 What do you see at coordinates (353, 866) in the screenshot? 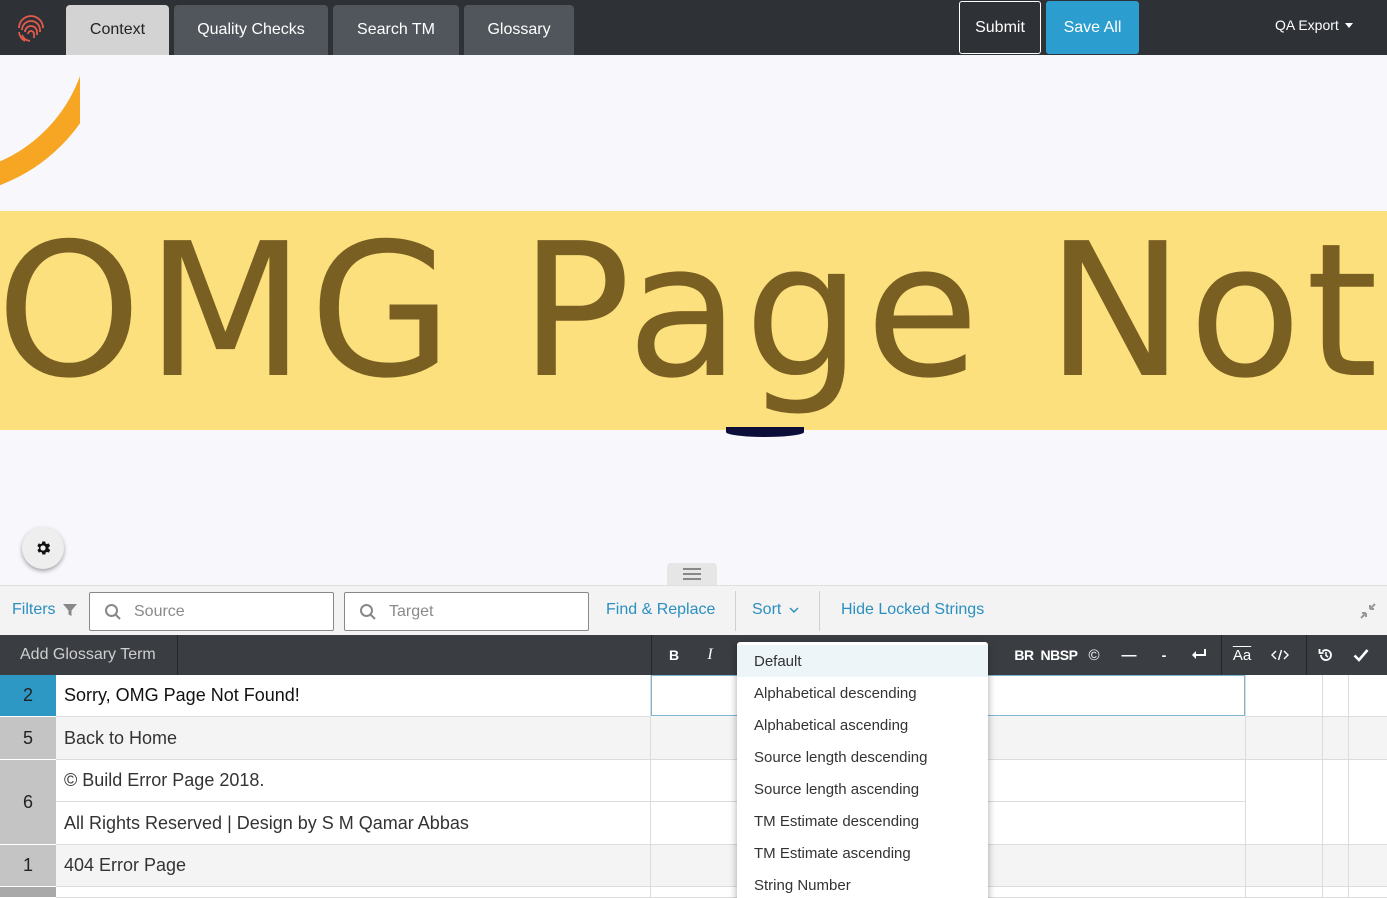
I see `source-cell: 404 Error Page` at bounding box center [353, 866].